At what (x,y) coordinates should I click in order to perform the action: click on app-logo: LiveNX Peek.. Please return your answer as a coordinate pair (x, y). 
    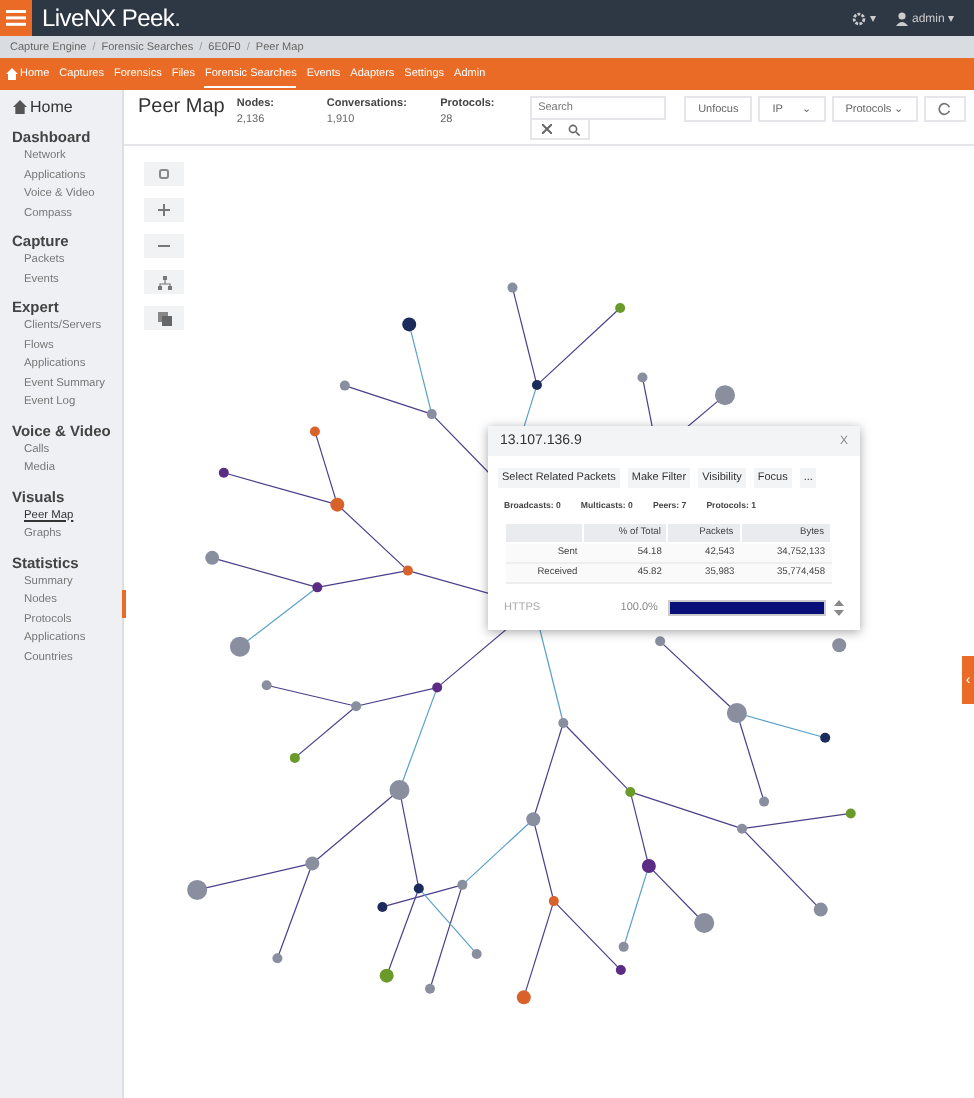
    Looking at the image, I should click on (111, 18).